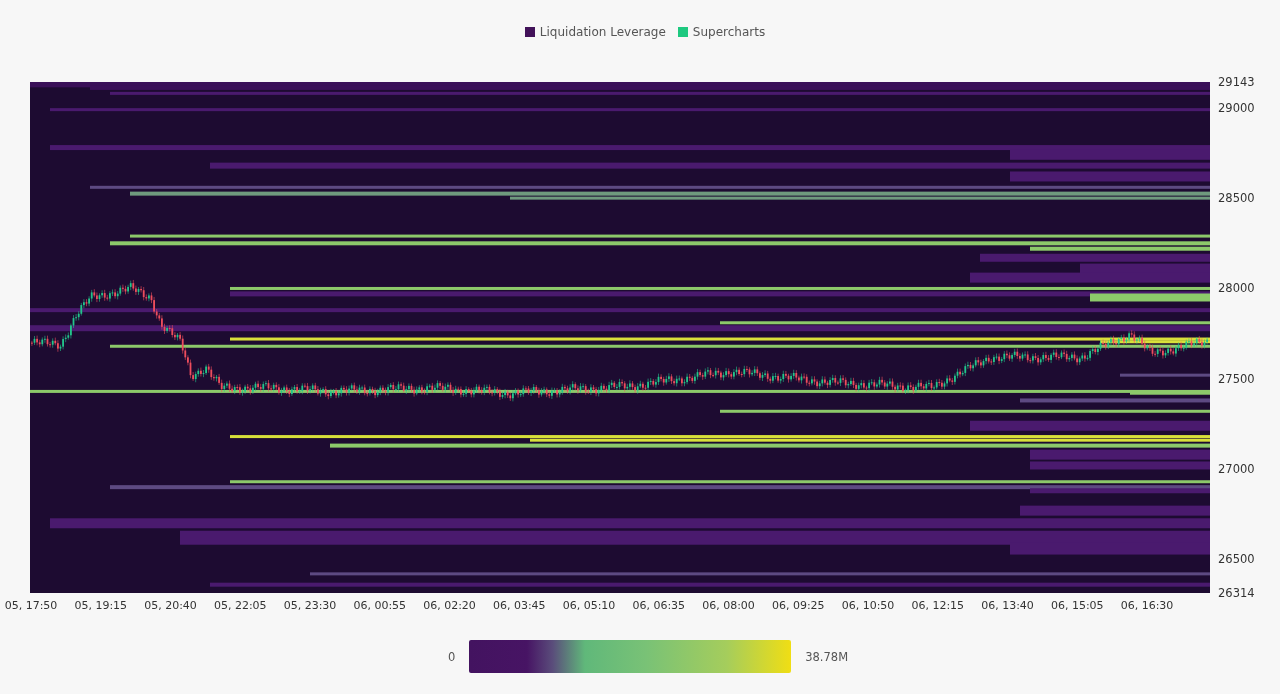 The height and width of the screenshot is (694, 1280). Describe the element at coordinates (1236, 82) in the screenshot. I see `y-axis-label: 29143` at that location.